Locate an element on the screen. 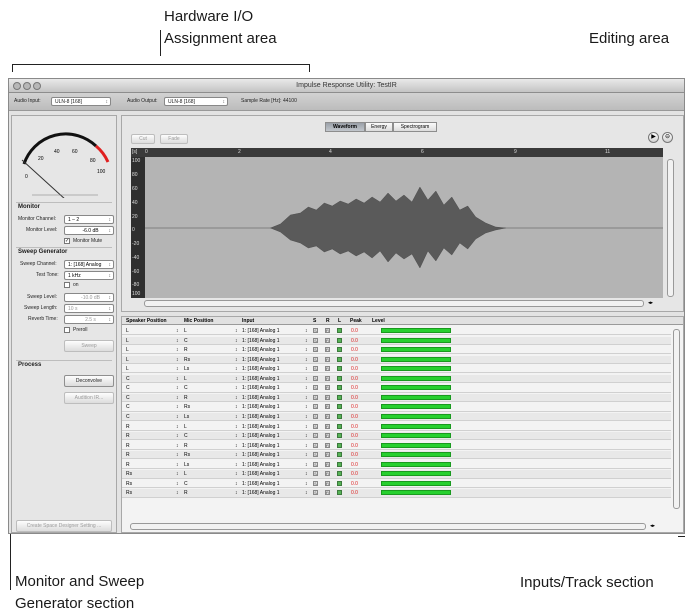 This screenshot has width=685, height=615. waveform-vertical-scrollbar is located at coordinates (670, 228).